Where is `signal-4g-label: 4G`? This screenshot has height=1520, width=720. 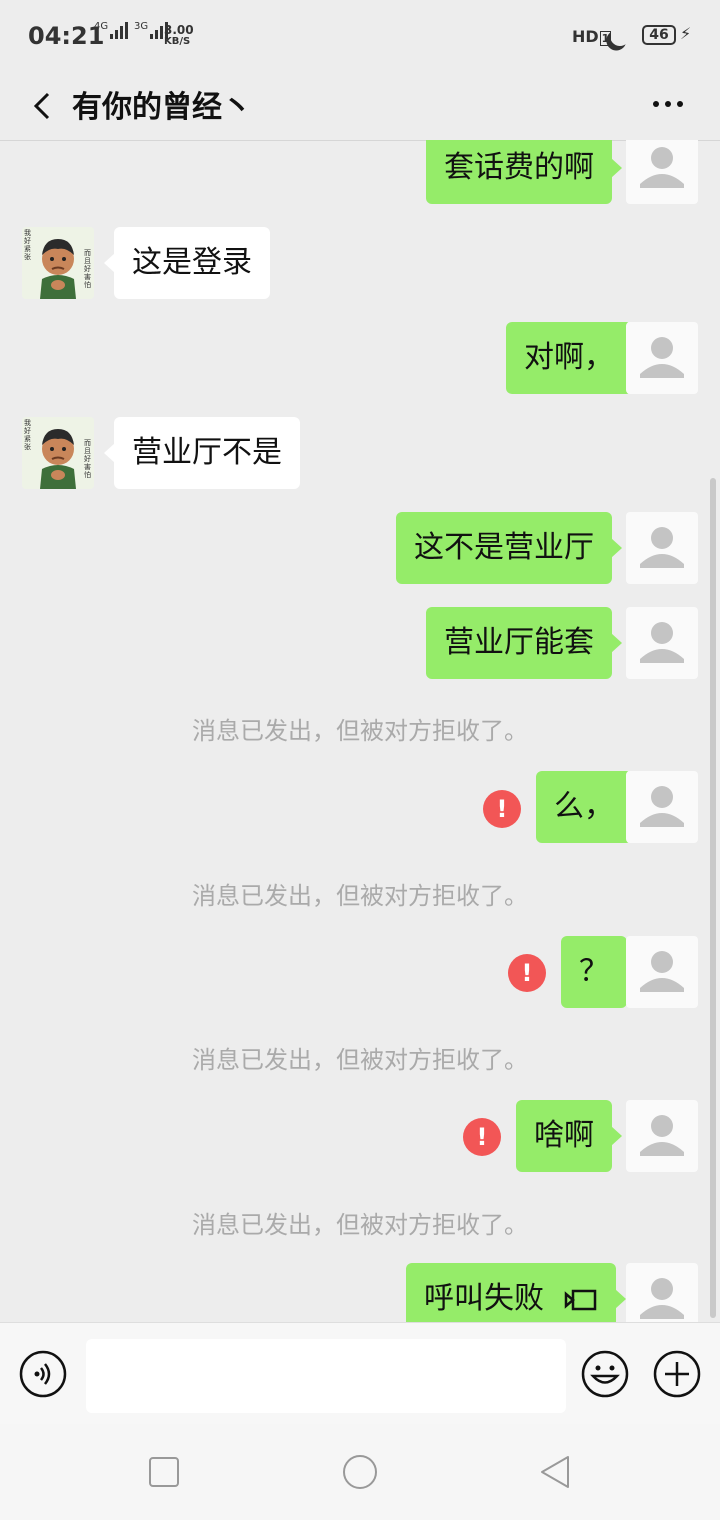
signal-4g-label: 4G is located at coordinates (101, 26).